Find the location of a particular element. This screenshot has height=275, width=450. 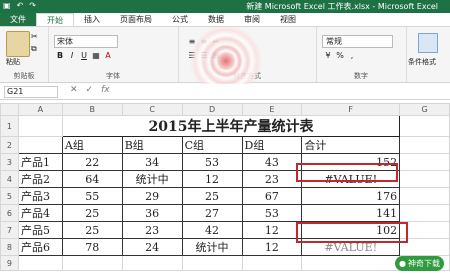

tab-insert: 插入 is located at coordinates (92, 19).